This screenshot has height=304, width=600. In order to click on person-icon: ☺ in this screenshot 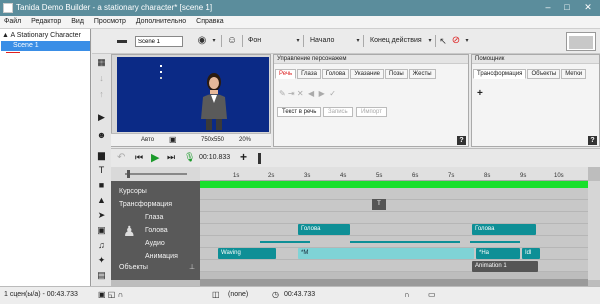, I will do `click(232, 41)`.